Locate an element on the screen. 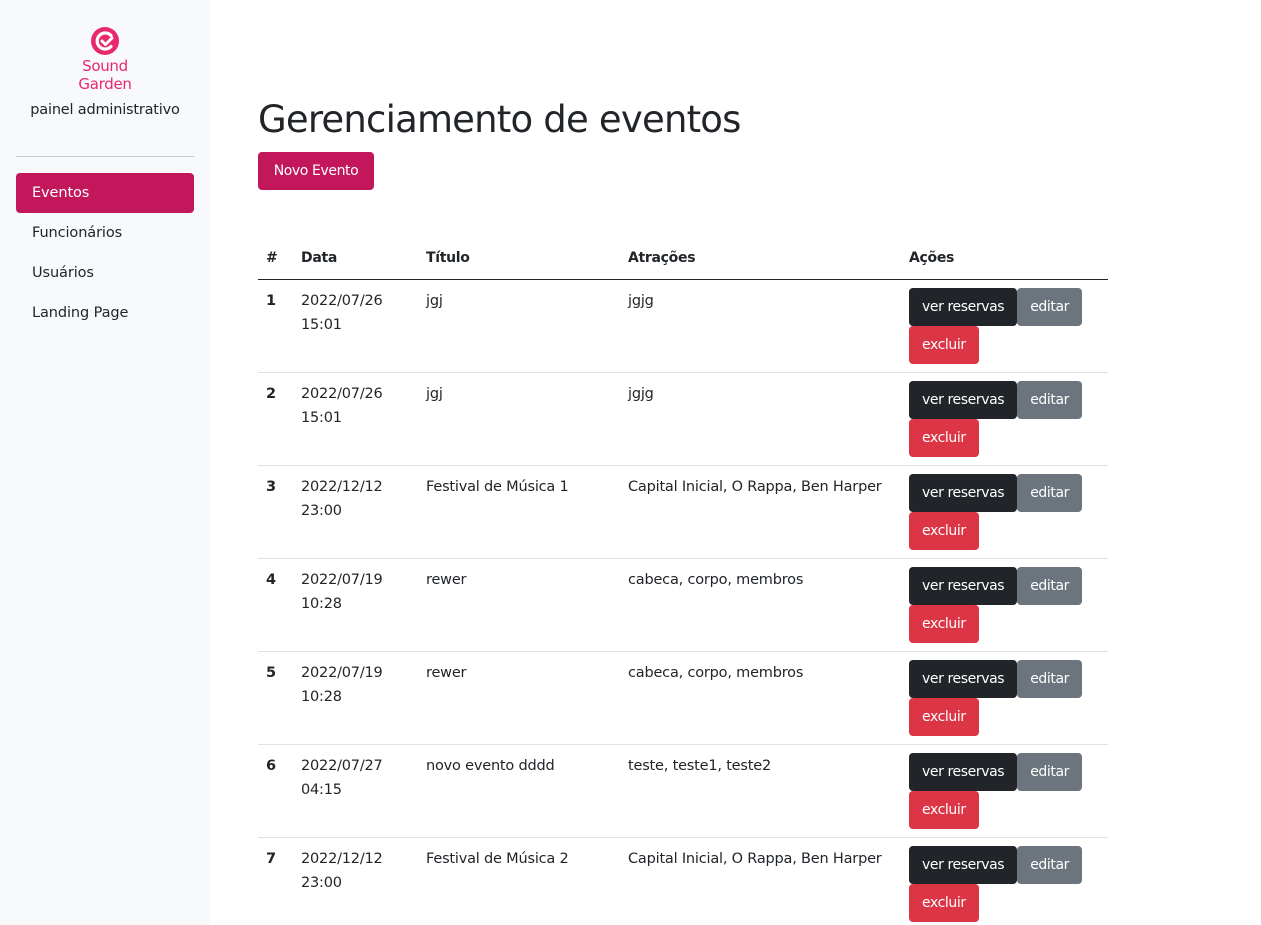 The image size is (1261, 925). new-event-button: Novo Evento is located at coordinates (316, 171).